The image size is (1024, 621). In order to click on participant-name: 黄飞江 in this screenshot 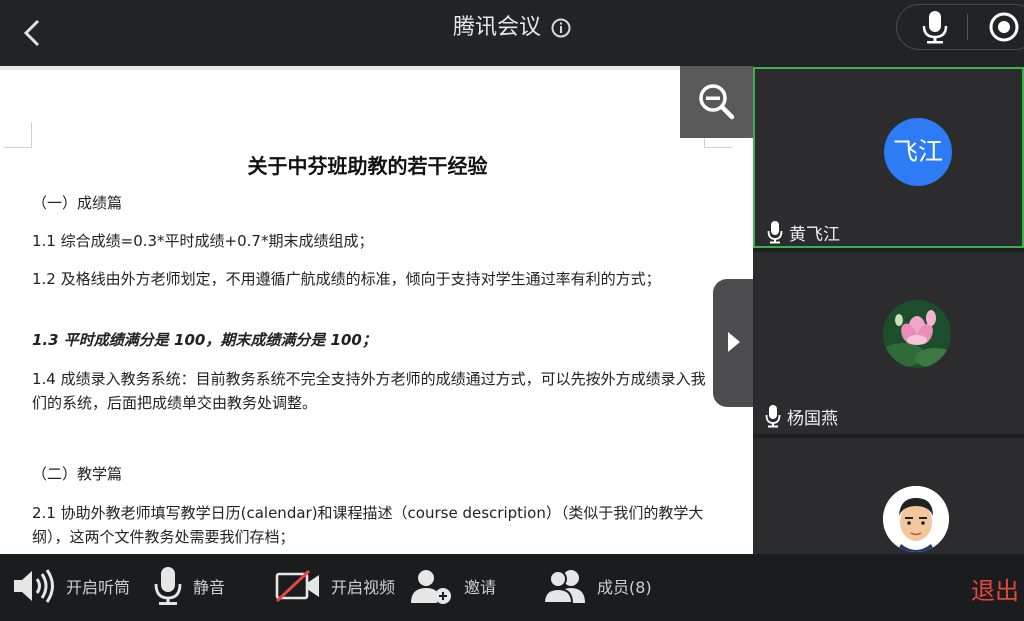, I will do `click(814, 234)`.